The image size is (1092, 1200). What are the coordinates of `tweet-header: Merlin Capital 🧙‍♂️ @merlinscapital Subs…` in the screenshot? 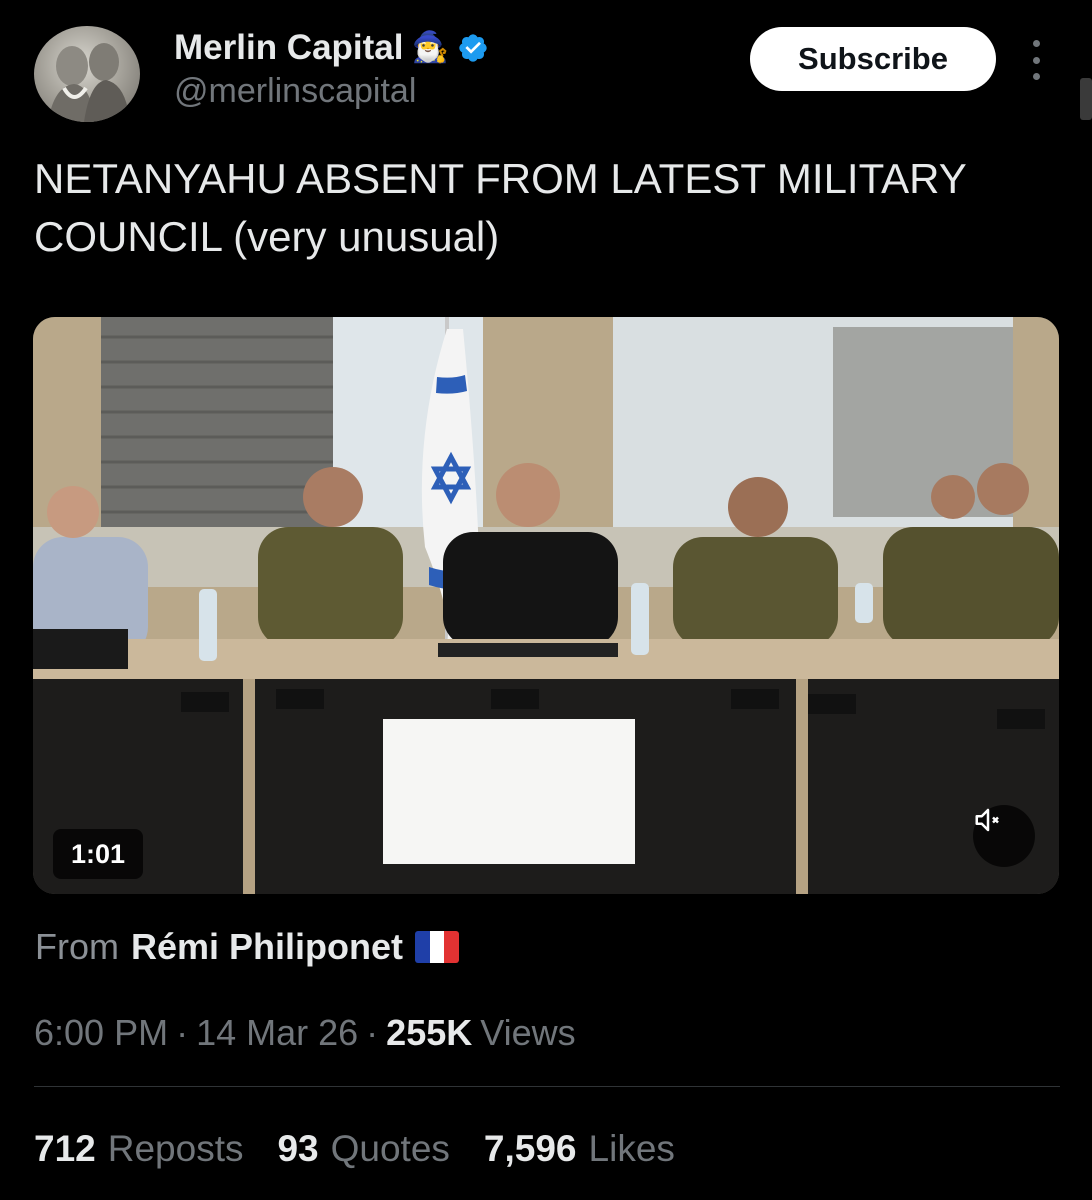 It's located at (546, 76).